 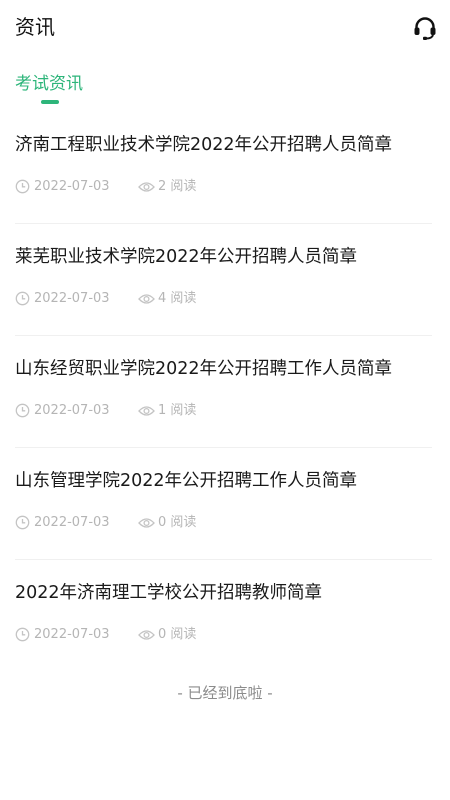 I want to click on list-item: 济南工程职业技术学院2022年公开招聘人员简章 2022-07-03 2 阅读, so click(x=223, y=168).